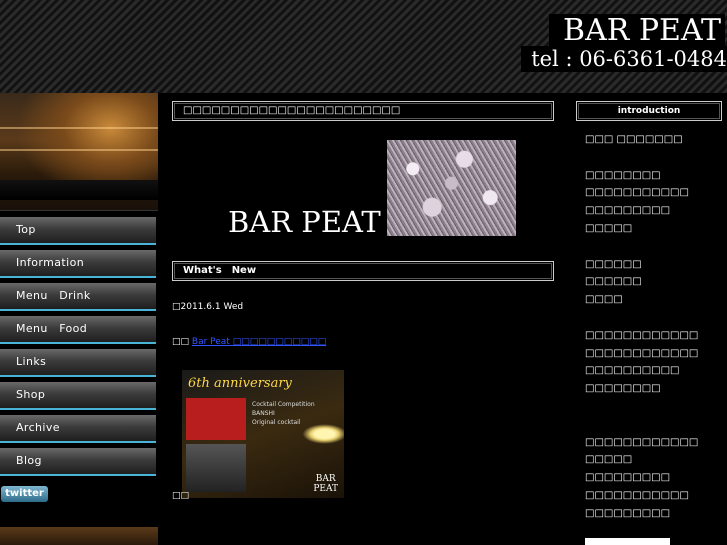  What do you see at coordinates (78, 231) in the screenshot?
I see `nav-top: Top` at bounding box center [78, 231].